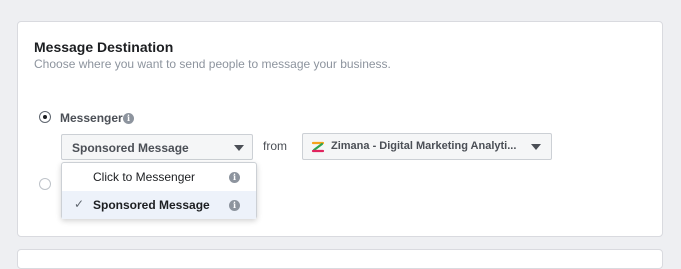 This screenshot has height=269, width=681. I want to click on menu-item-sponsored-message: ✓ Sponsored Message i, so click(159, 205).